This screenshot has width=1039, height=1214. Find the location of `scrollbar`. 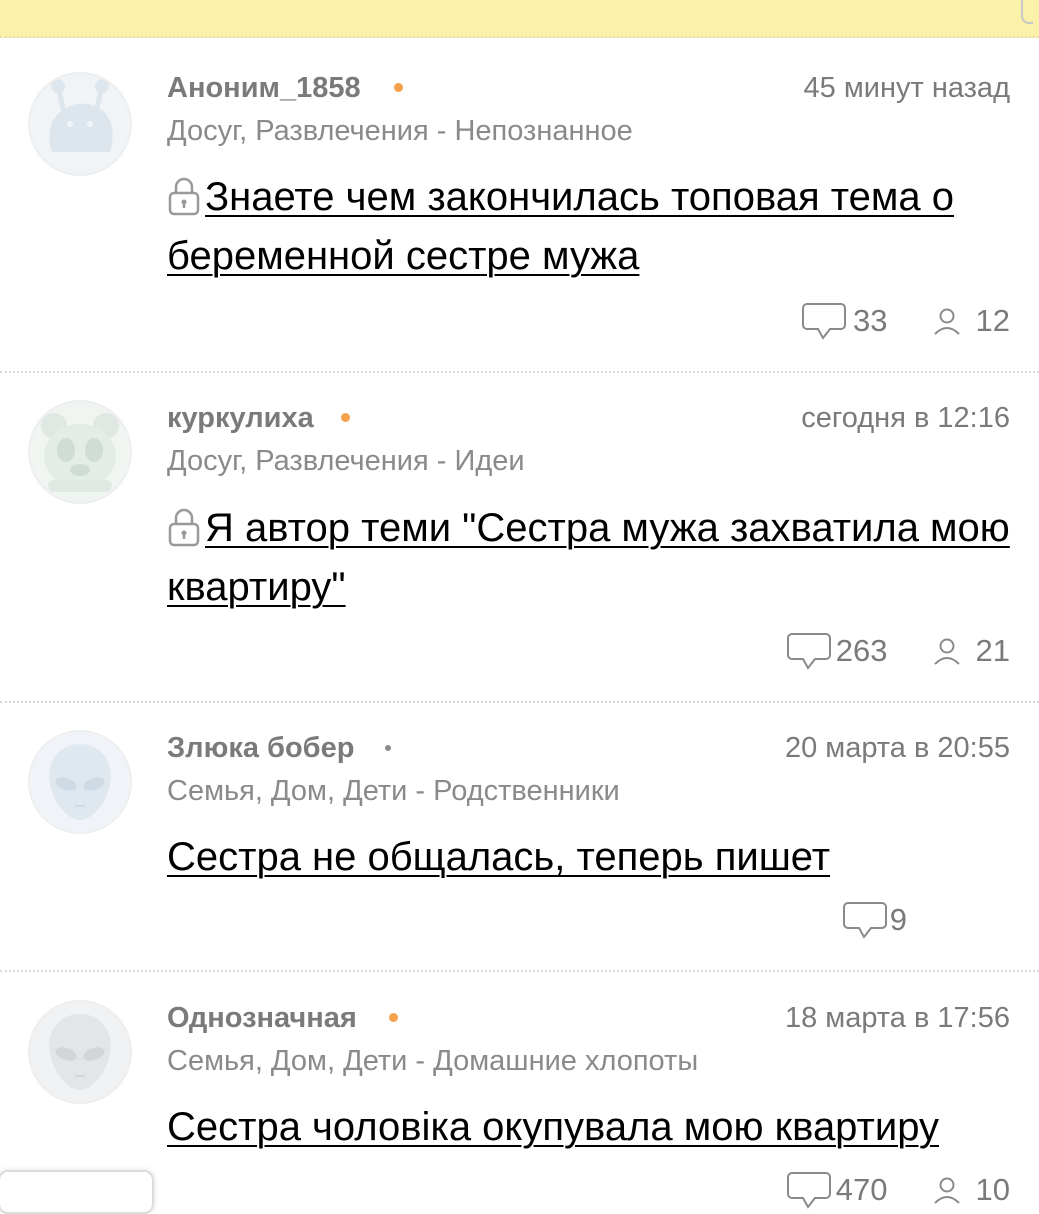

scrollbar is located at coordinates (1027, 12).